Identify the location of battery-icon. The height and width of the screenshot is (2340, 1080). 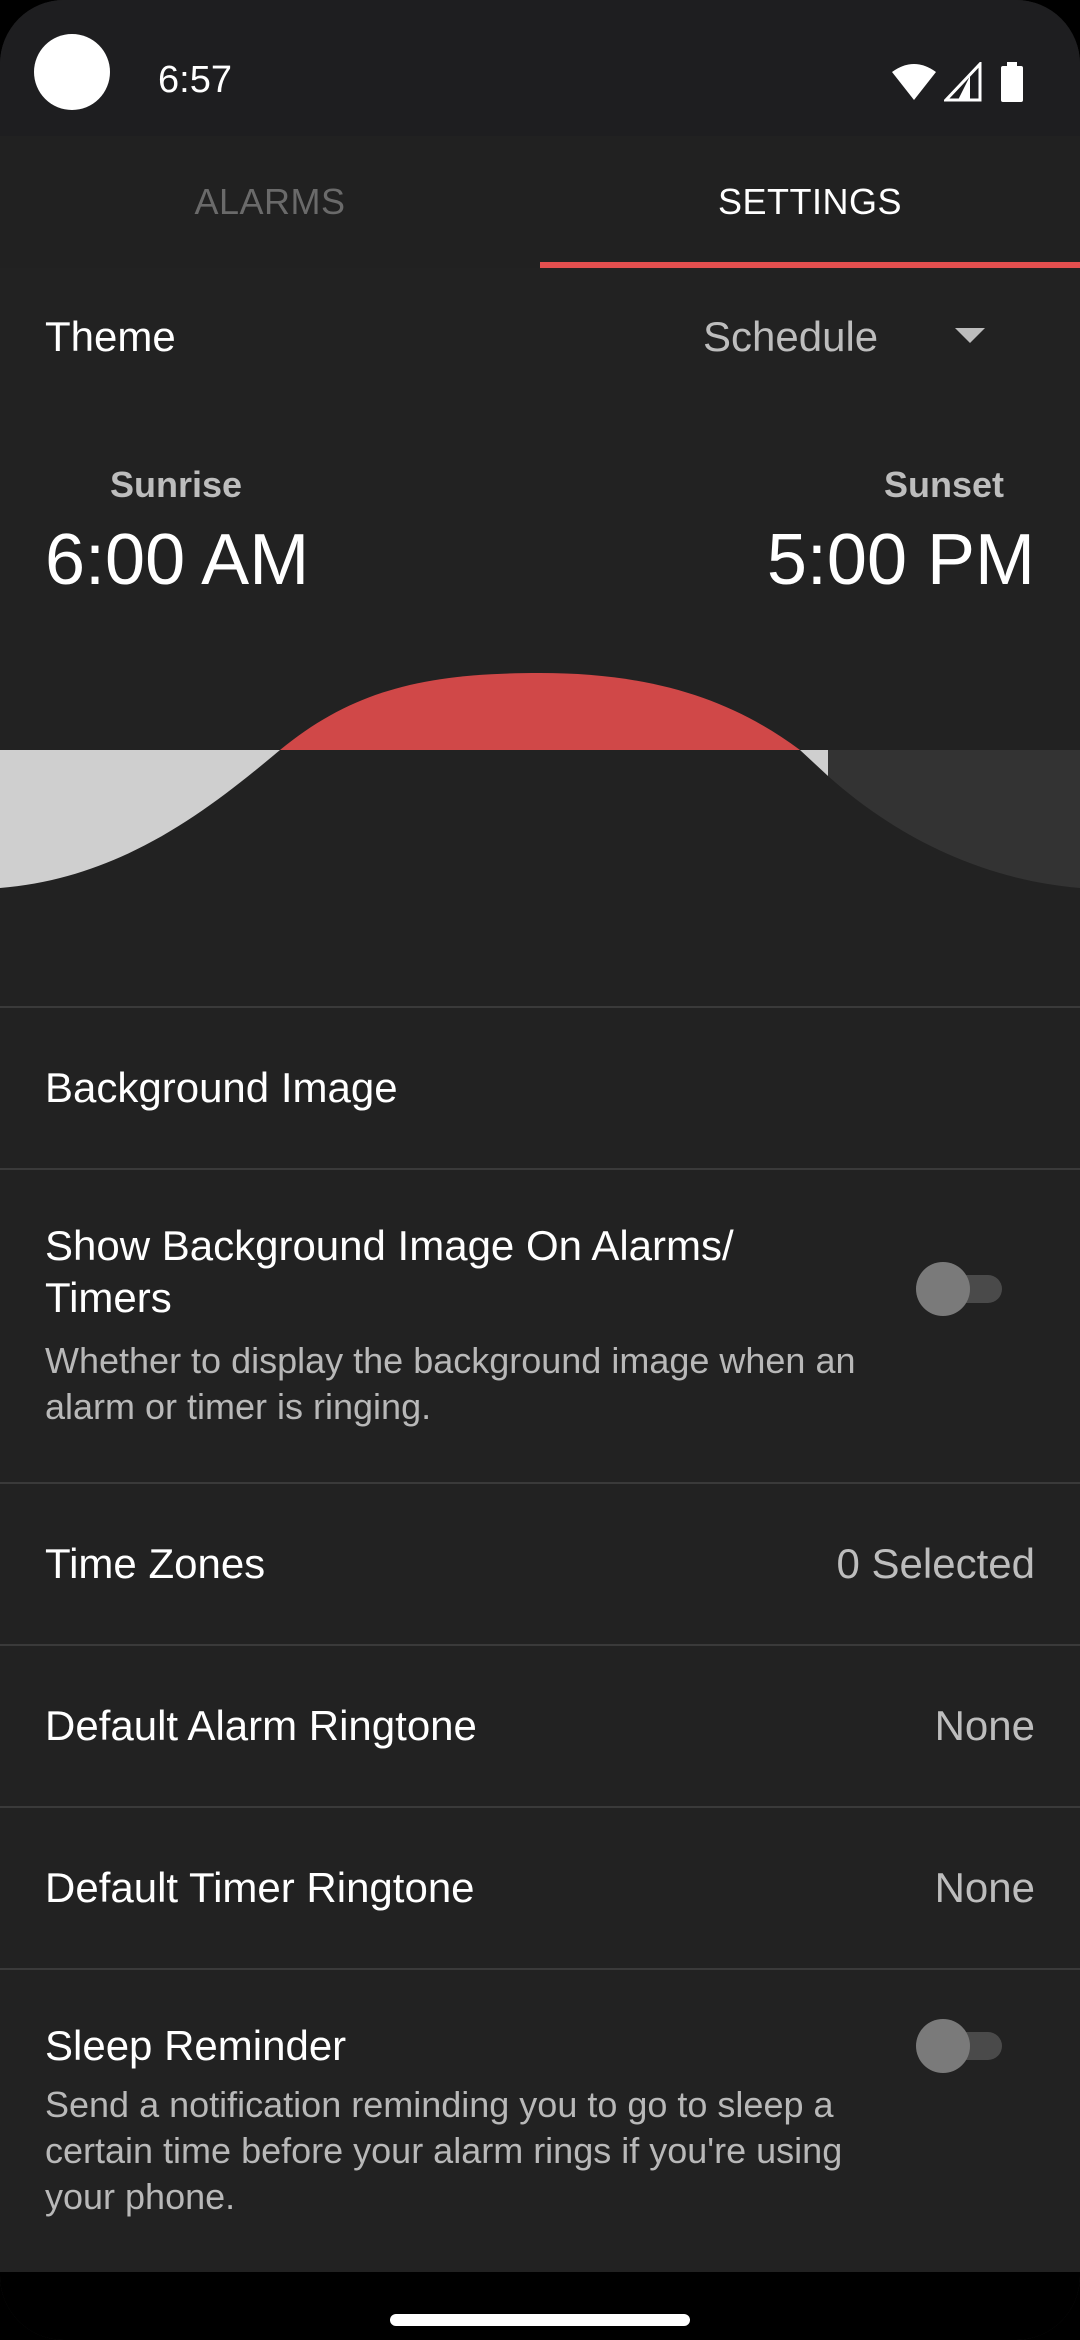
(1012, 82).